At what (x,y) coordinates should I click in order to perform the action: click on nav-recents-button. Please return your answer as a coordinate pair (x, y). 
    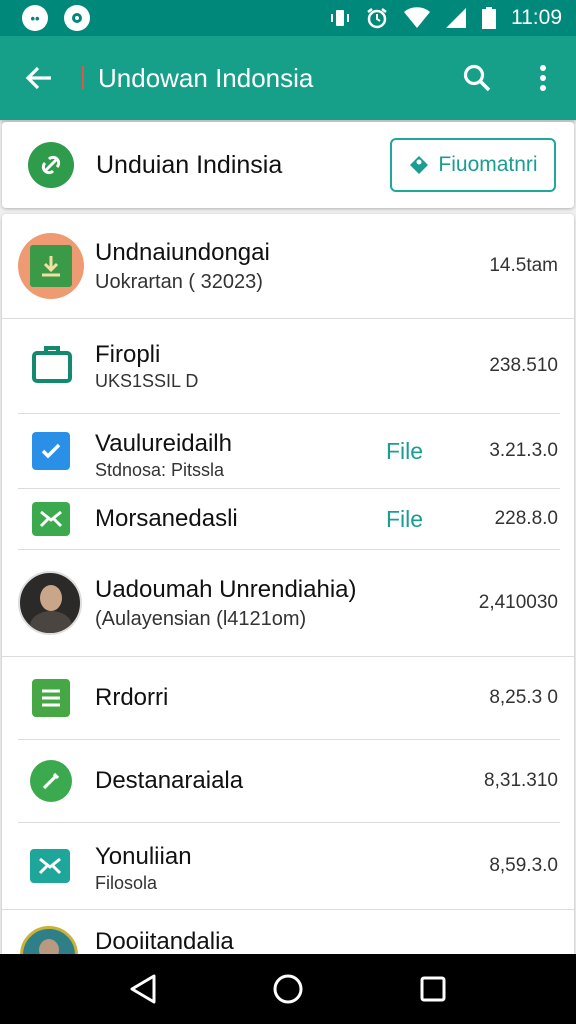
    Looking at the image, I should click on (433, 989).